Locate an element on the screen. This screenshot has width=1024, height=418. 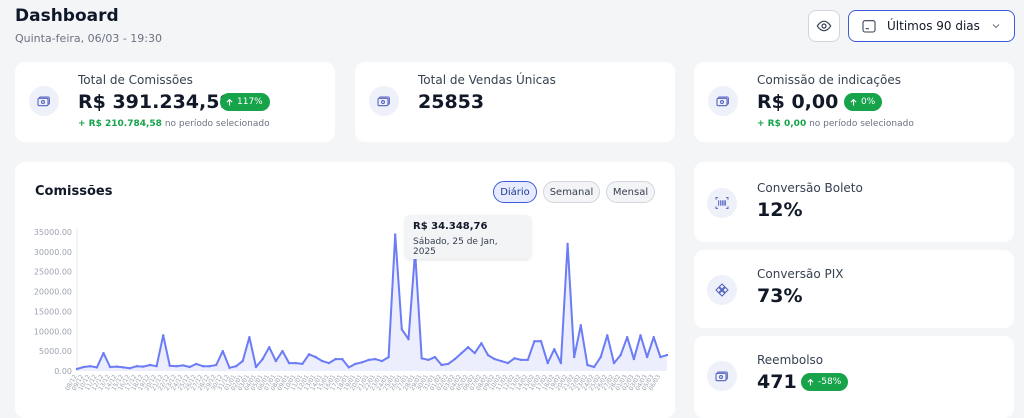
y-tick-label: 35000.00 is located at coordinates (53, 232).